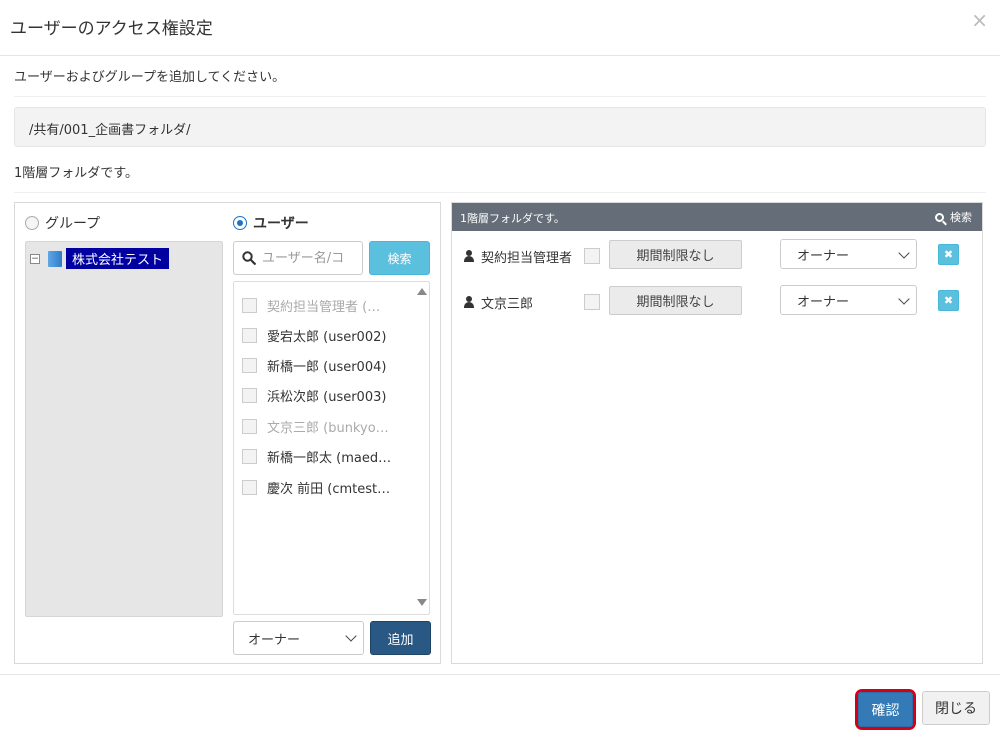  I want to click on tree-collapse-icon: −, so click(35, 258).